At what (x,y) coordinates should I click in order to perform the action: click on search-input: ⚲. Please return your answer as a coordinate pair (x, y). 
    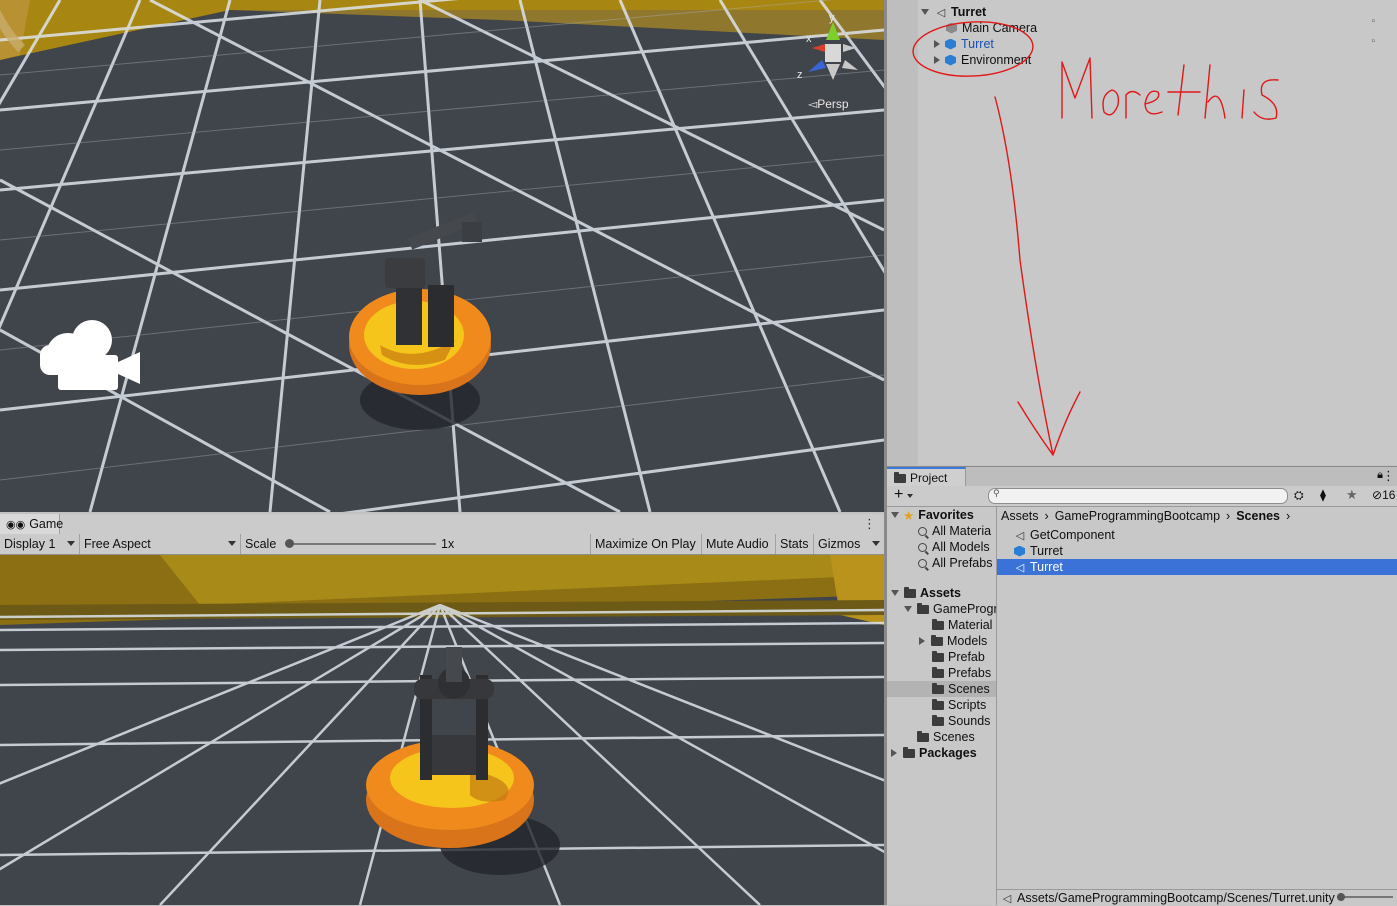
    Looking at the image, I should click on (1138, 496).